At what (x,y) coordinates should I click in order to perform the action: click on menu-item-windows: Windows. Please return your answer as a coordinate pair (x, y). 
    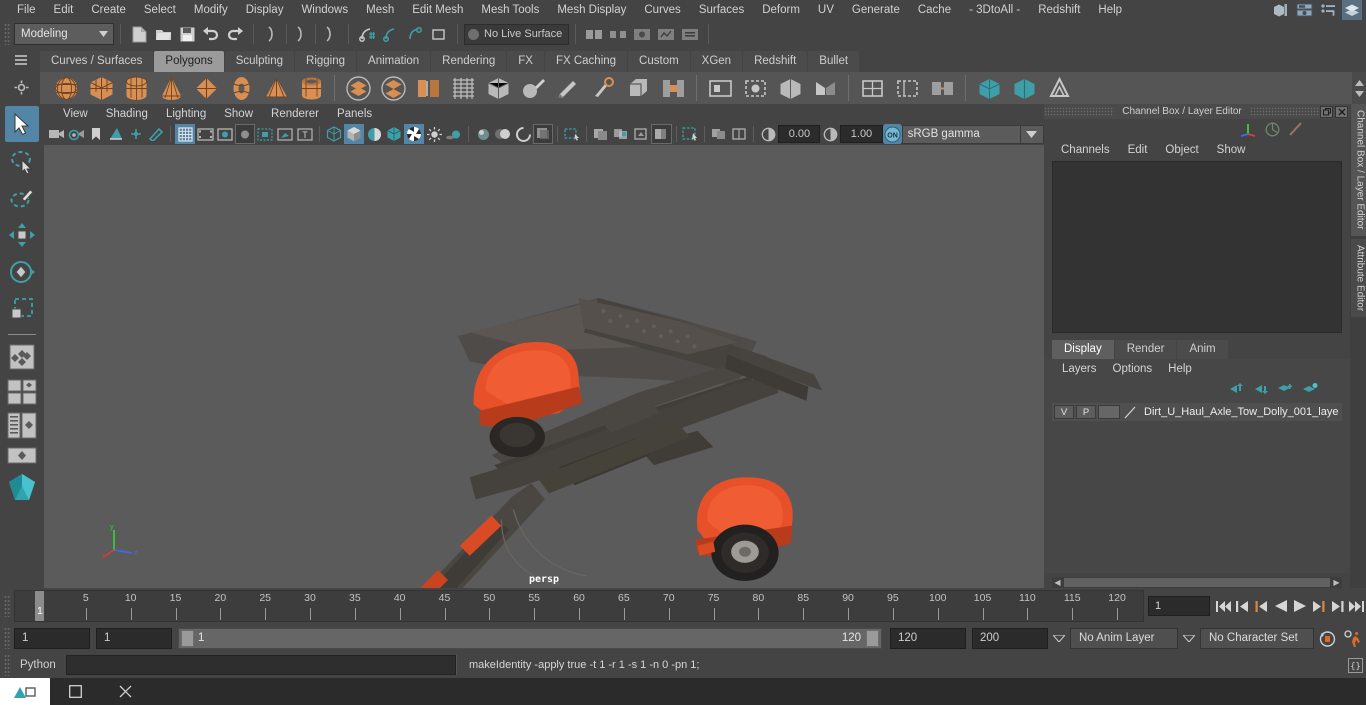
    Looking at the image, I should click on (324, 10).